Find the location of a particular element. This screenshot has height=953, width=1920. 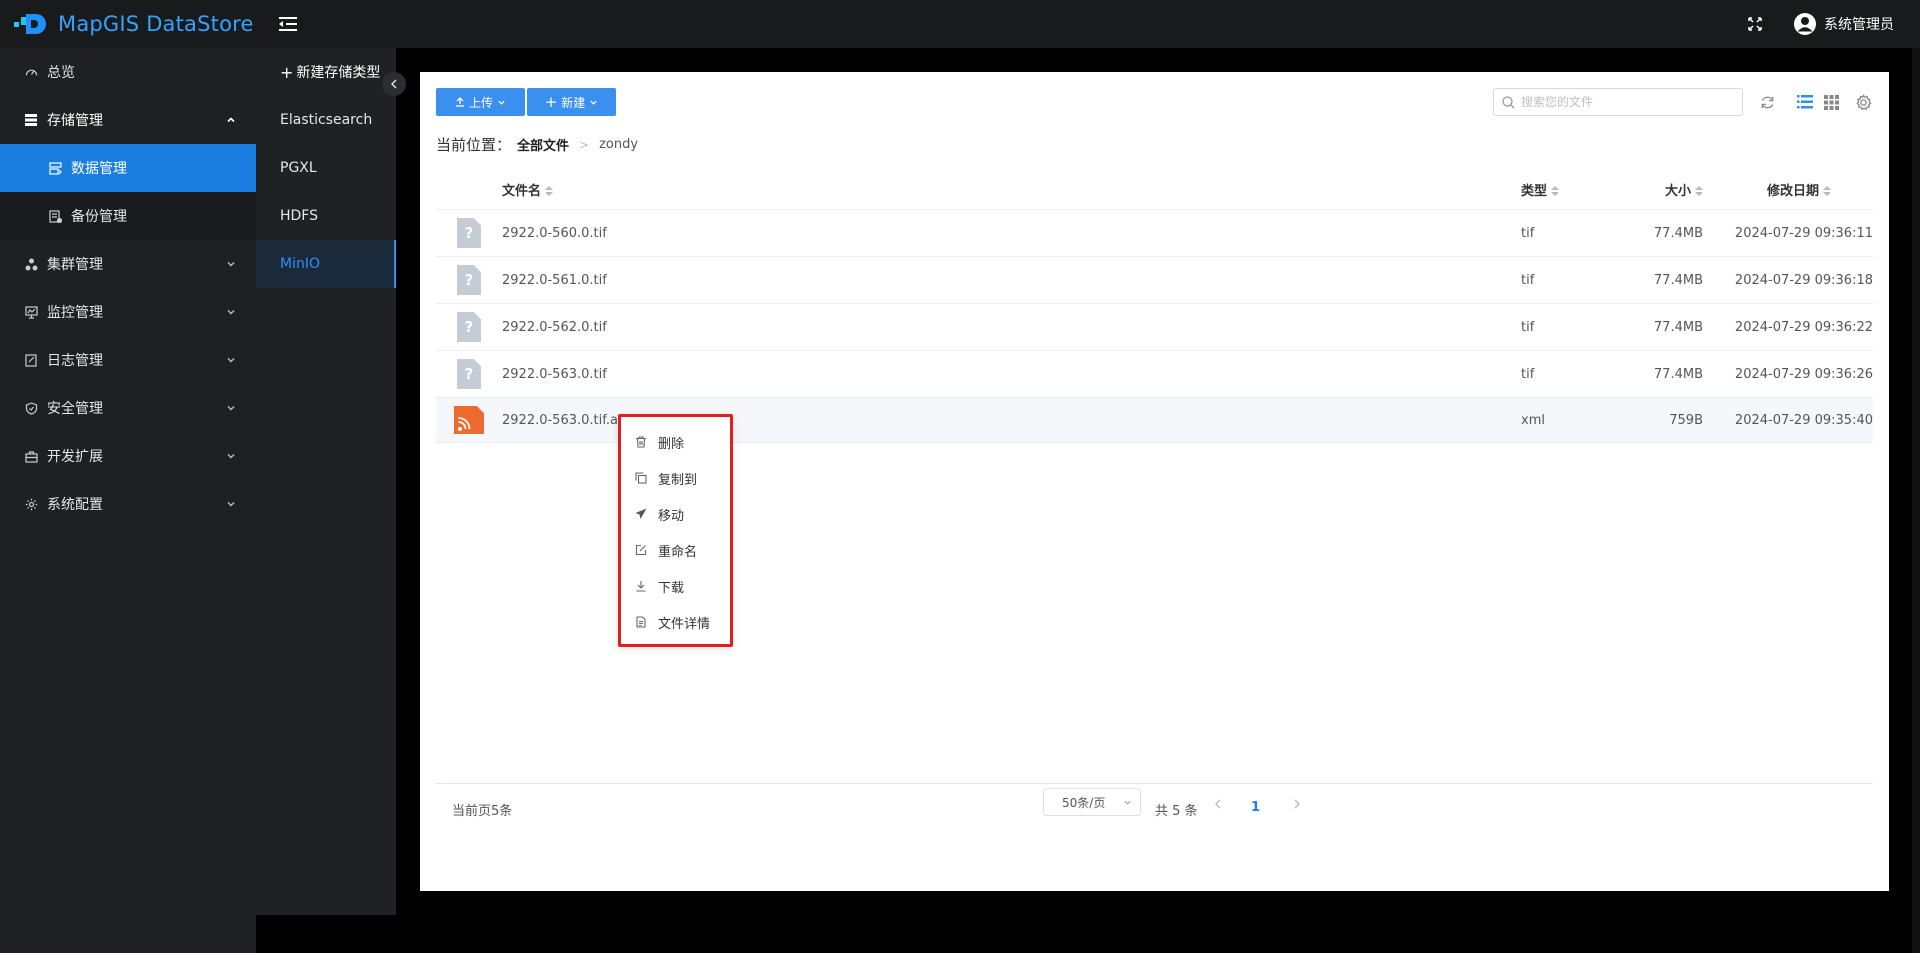

context-menu-label: 文件详情 is located at coordinates (684, 624).